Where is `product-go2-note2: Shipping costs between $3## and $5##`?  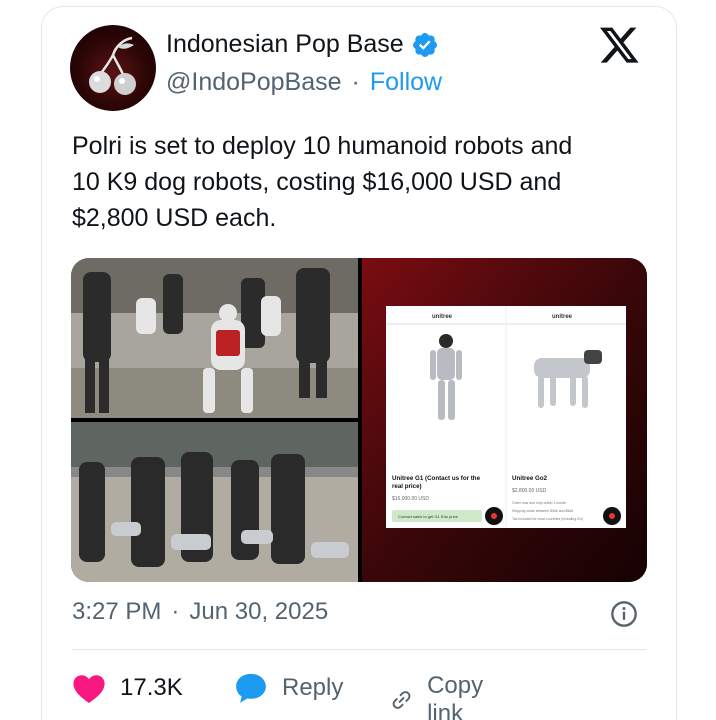
product-go2-note2: Shipping costs between $3## and $5## is located at coordinates (542, 511).